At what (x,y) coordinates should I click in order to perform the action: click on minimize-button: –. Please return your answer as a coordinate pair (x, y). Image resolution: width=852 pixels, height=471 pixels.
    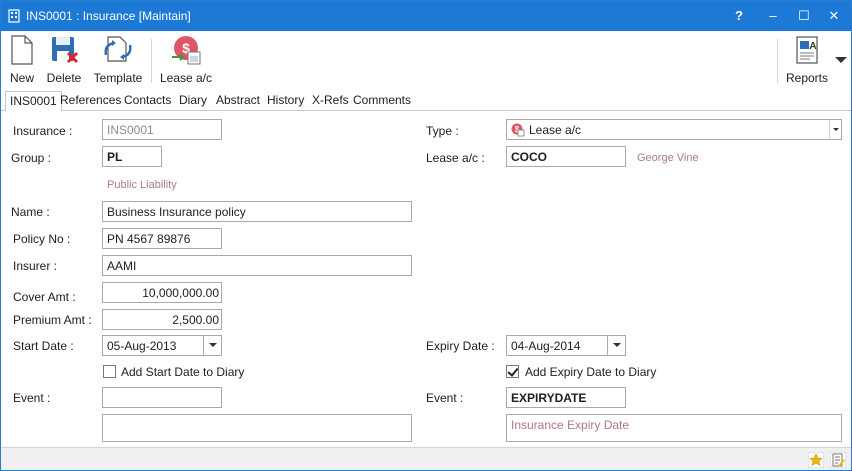
    Looking at the image, I should click on (773, 16).